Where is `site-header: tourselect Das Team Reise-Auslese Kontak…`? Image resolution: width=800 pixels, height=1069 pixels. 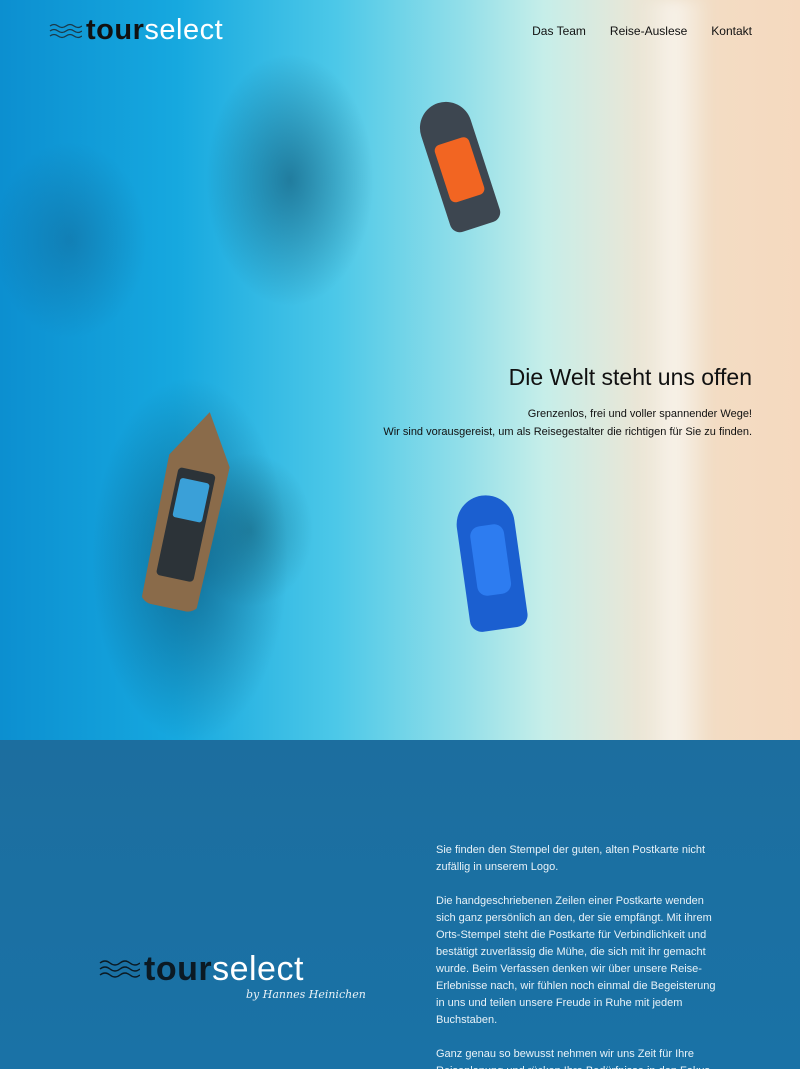 site-header: tourselect Das Team Reise-Auslese Kontak… is located at coordinates (400, 32).